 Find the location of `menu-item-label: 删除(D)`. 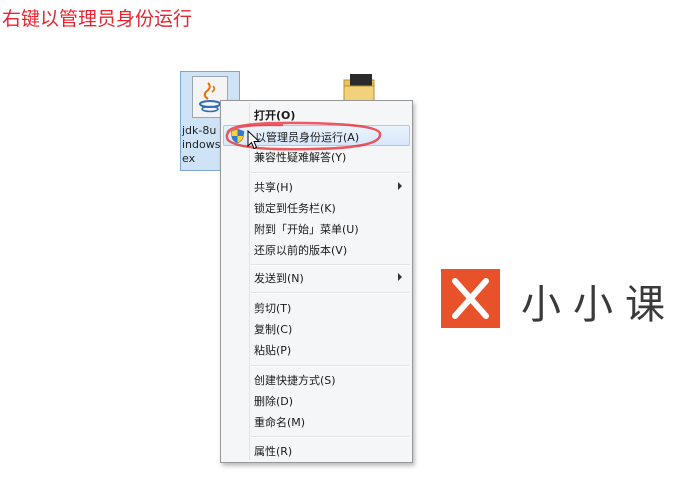

menu-item-label: 删除(D) is located at coordinates (274, 401).